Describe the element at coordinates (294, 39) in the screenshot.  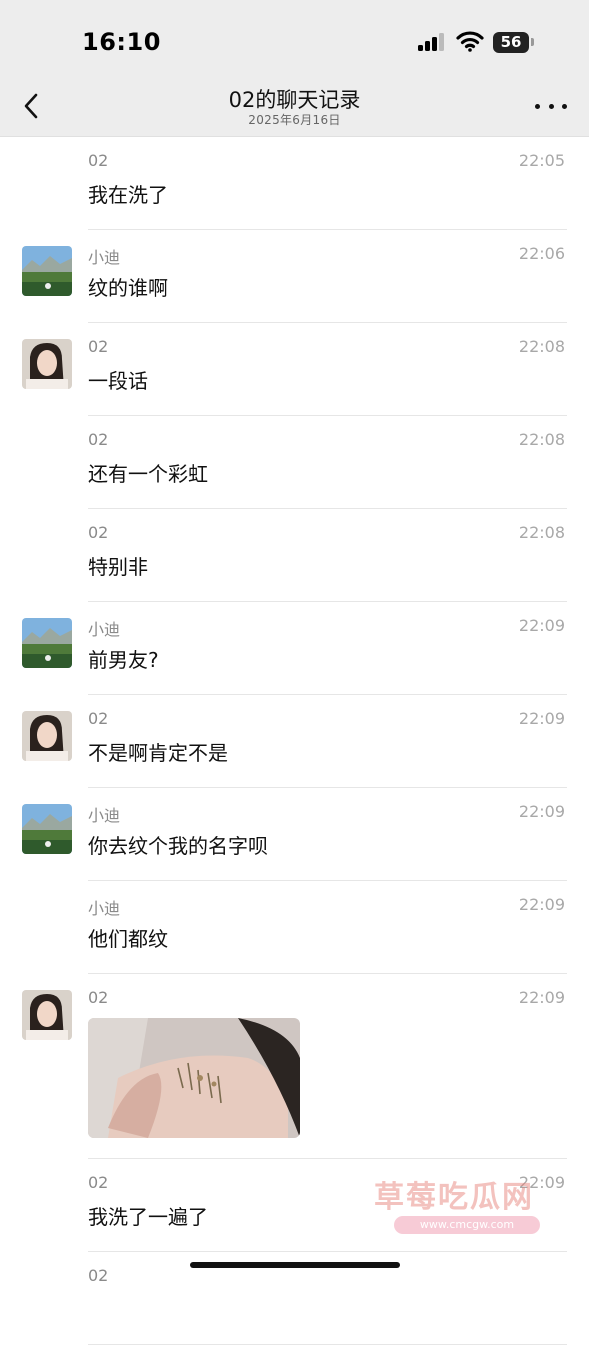
I see `status-bar: 16:10 56` at that location.